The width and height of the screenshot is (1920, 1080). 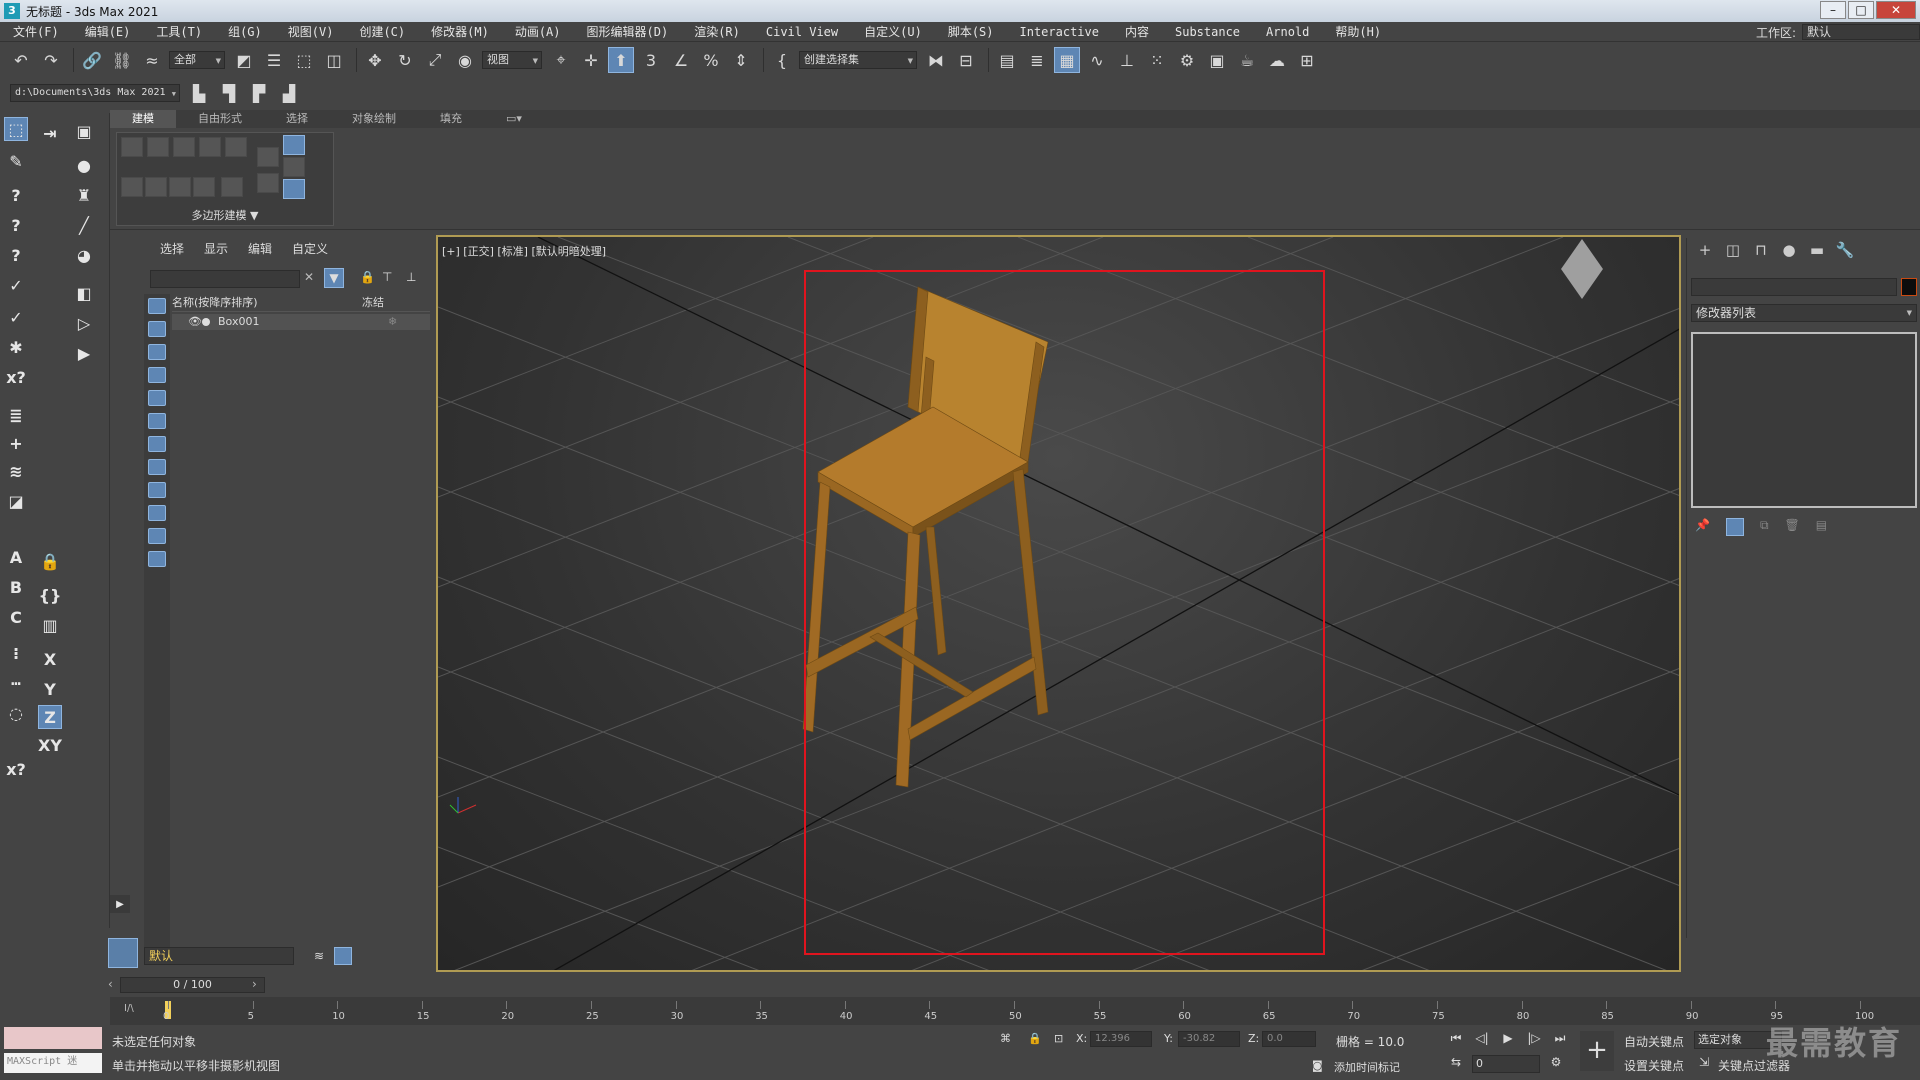 What do you see at coordinates (84, 353) in the screenshot?
I see `render-icon: ▶` at bounding box center [84, 353].